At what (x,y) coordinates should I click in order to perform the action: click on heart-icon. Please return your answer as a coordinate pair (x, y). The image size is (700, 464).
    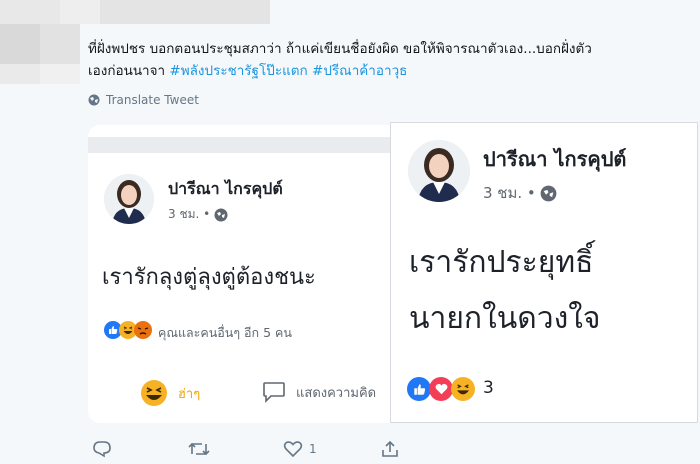
    Looking at the image, I should click on (293, 449).